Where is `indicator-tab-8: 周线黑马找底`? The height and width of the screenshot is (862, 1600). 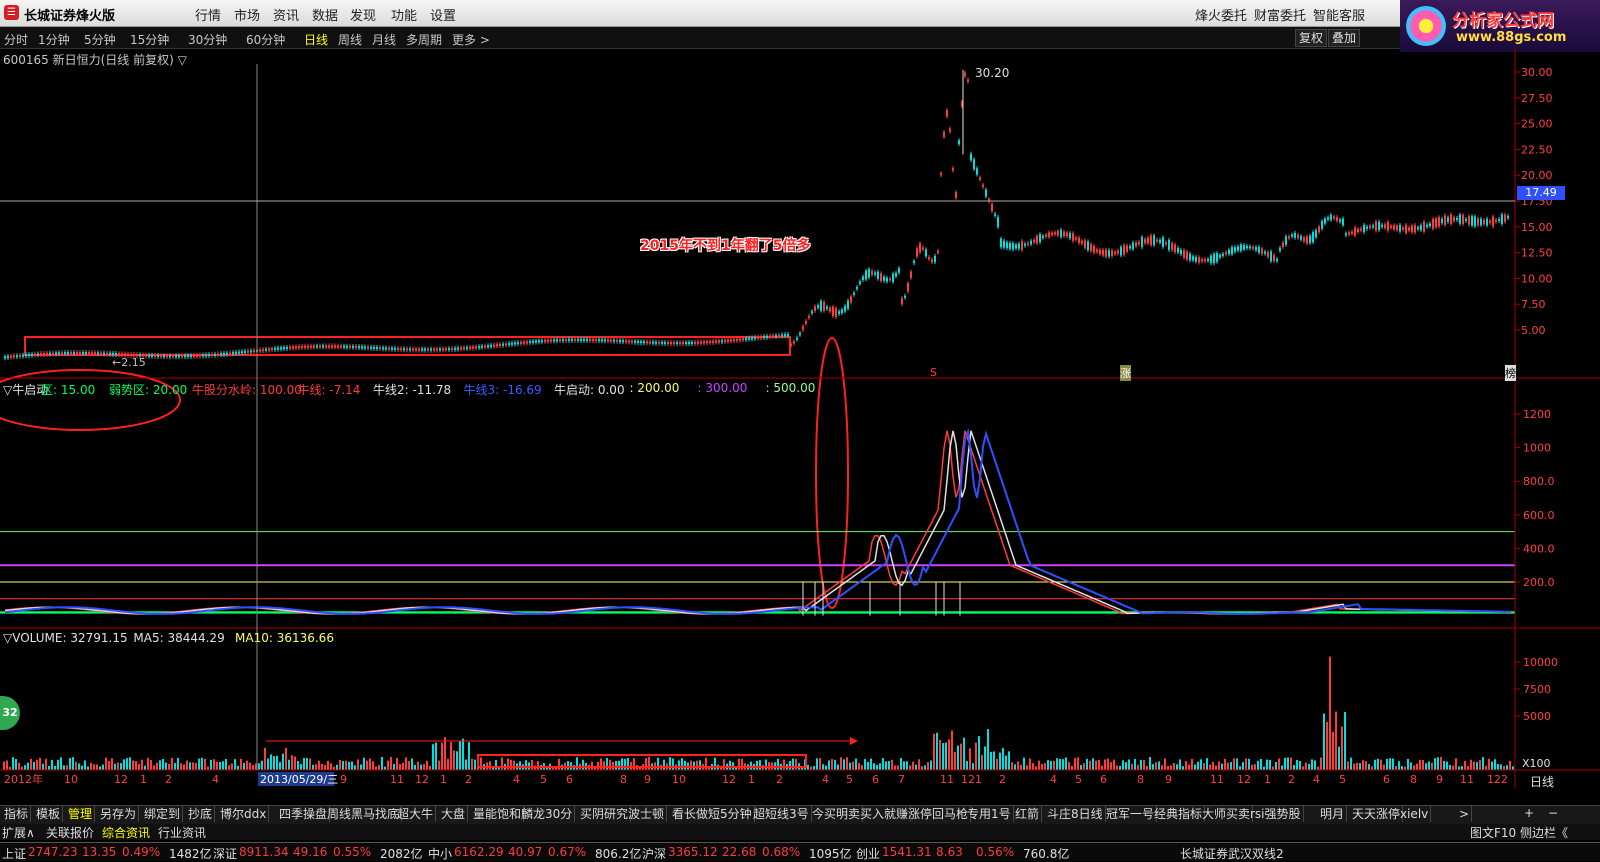
indicator-tab-8: 周线黑马找底 is located at coordinates (364, 814).